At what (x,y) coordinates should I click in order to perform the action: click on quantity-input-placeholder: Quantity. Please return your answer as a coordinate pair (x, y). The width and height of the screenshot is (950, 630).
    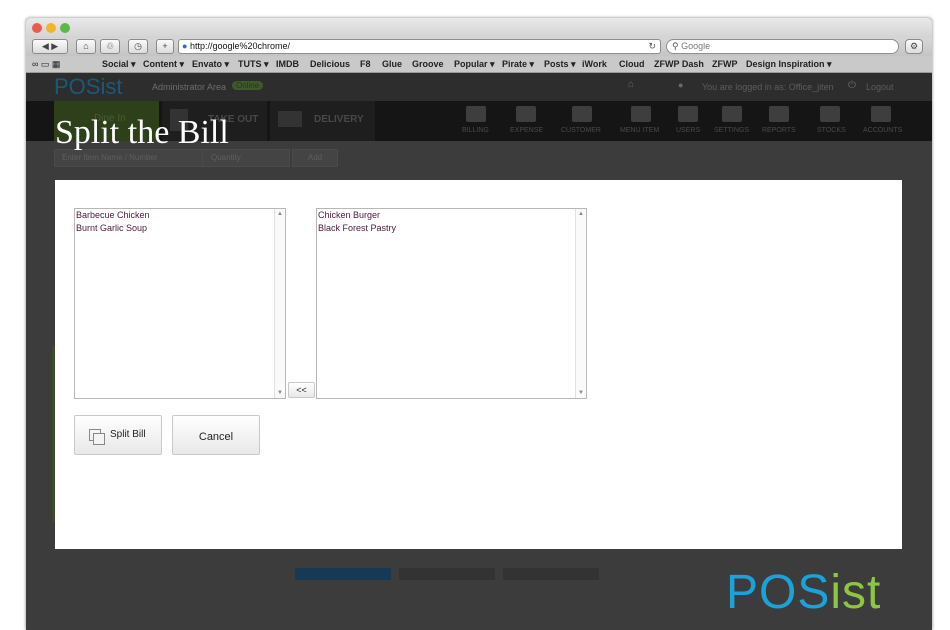
    Looking at the image, I should click on (226, 157).